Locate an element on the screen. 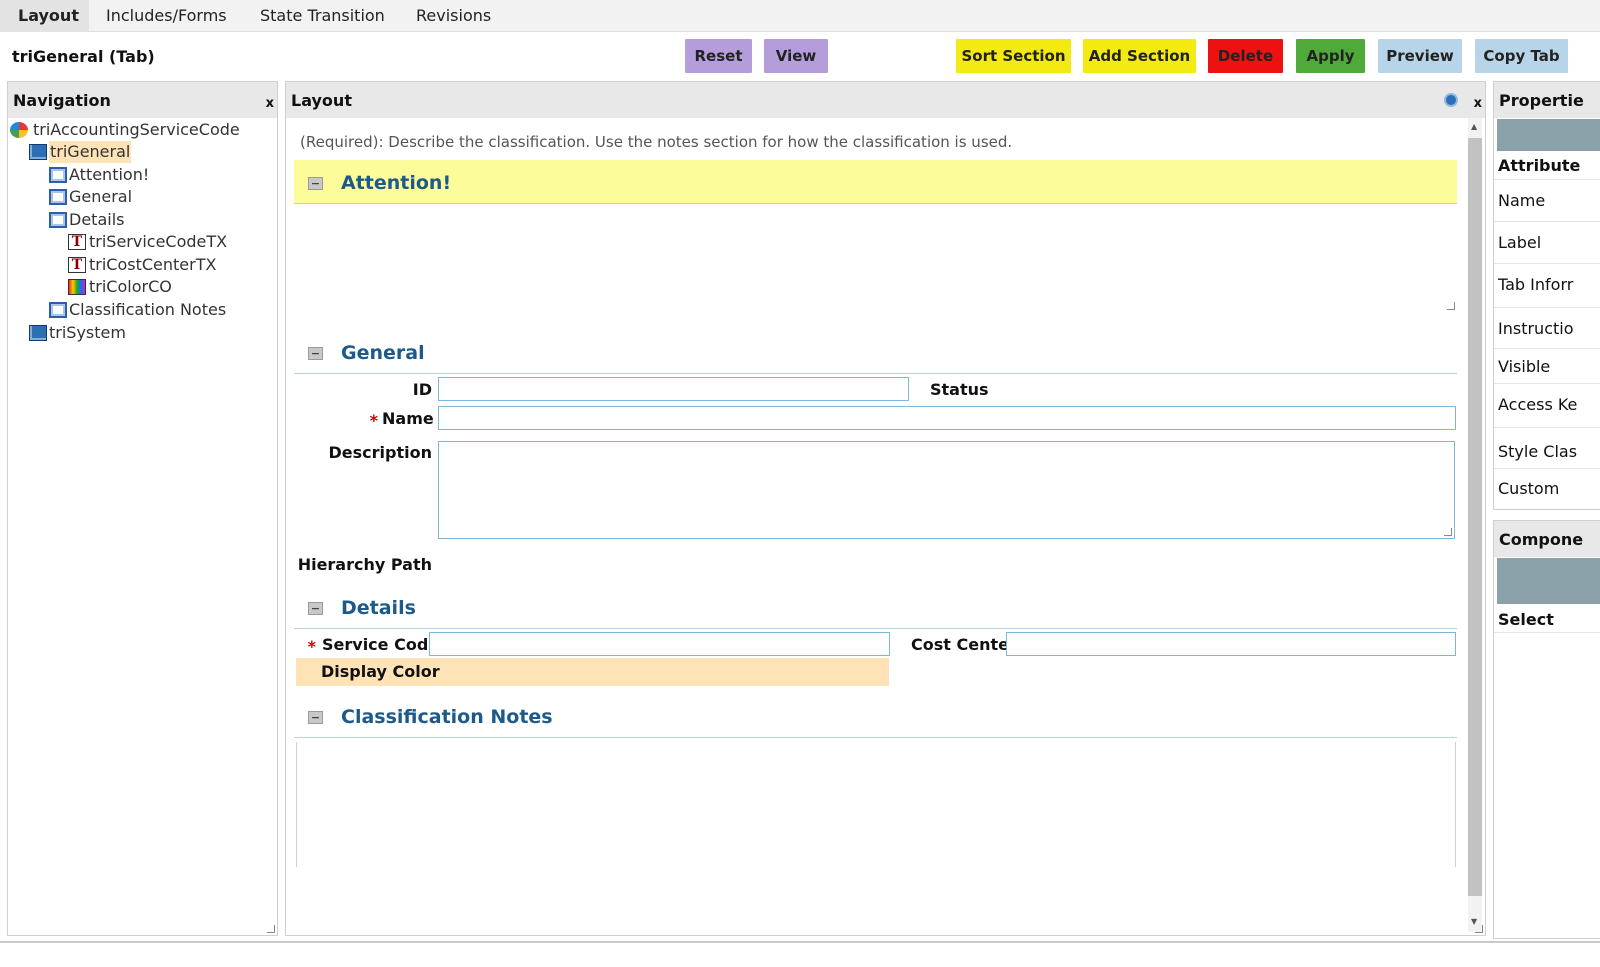  tab-state-transition: State Transition is located at coordinates (322, 16).